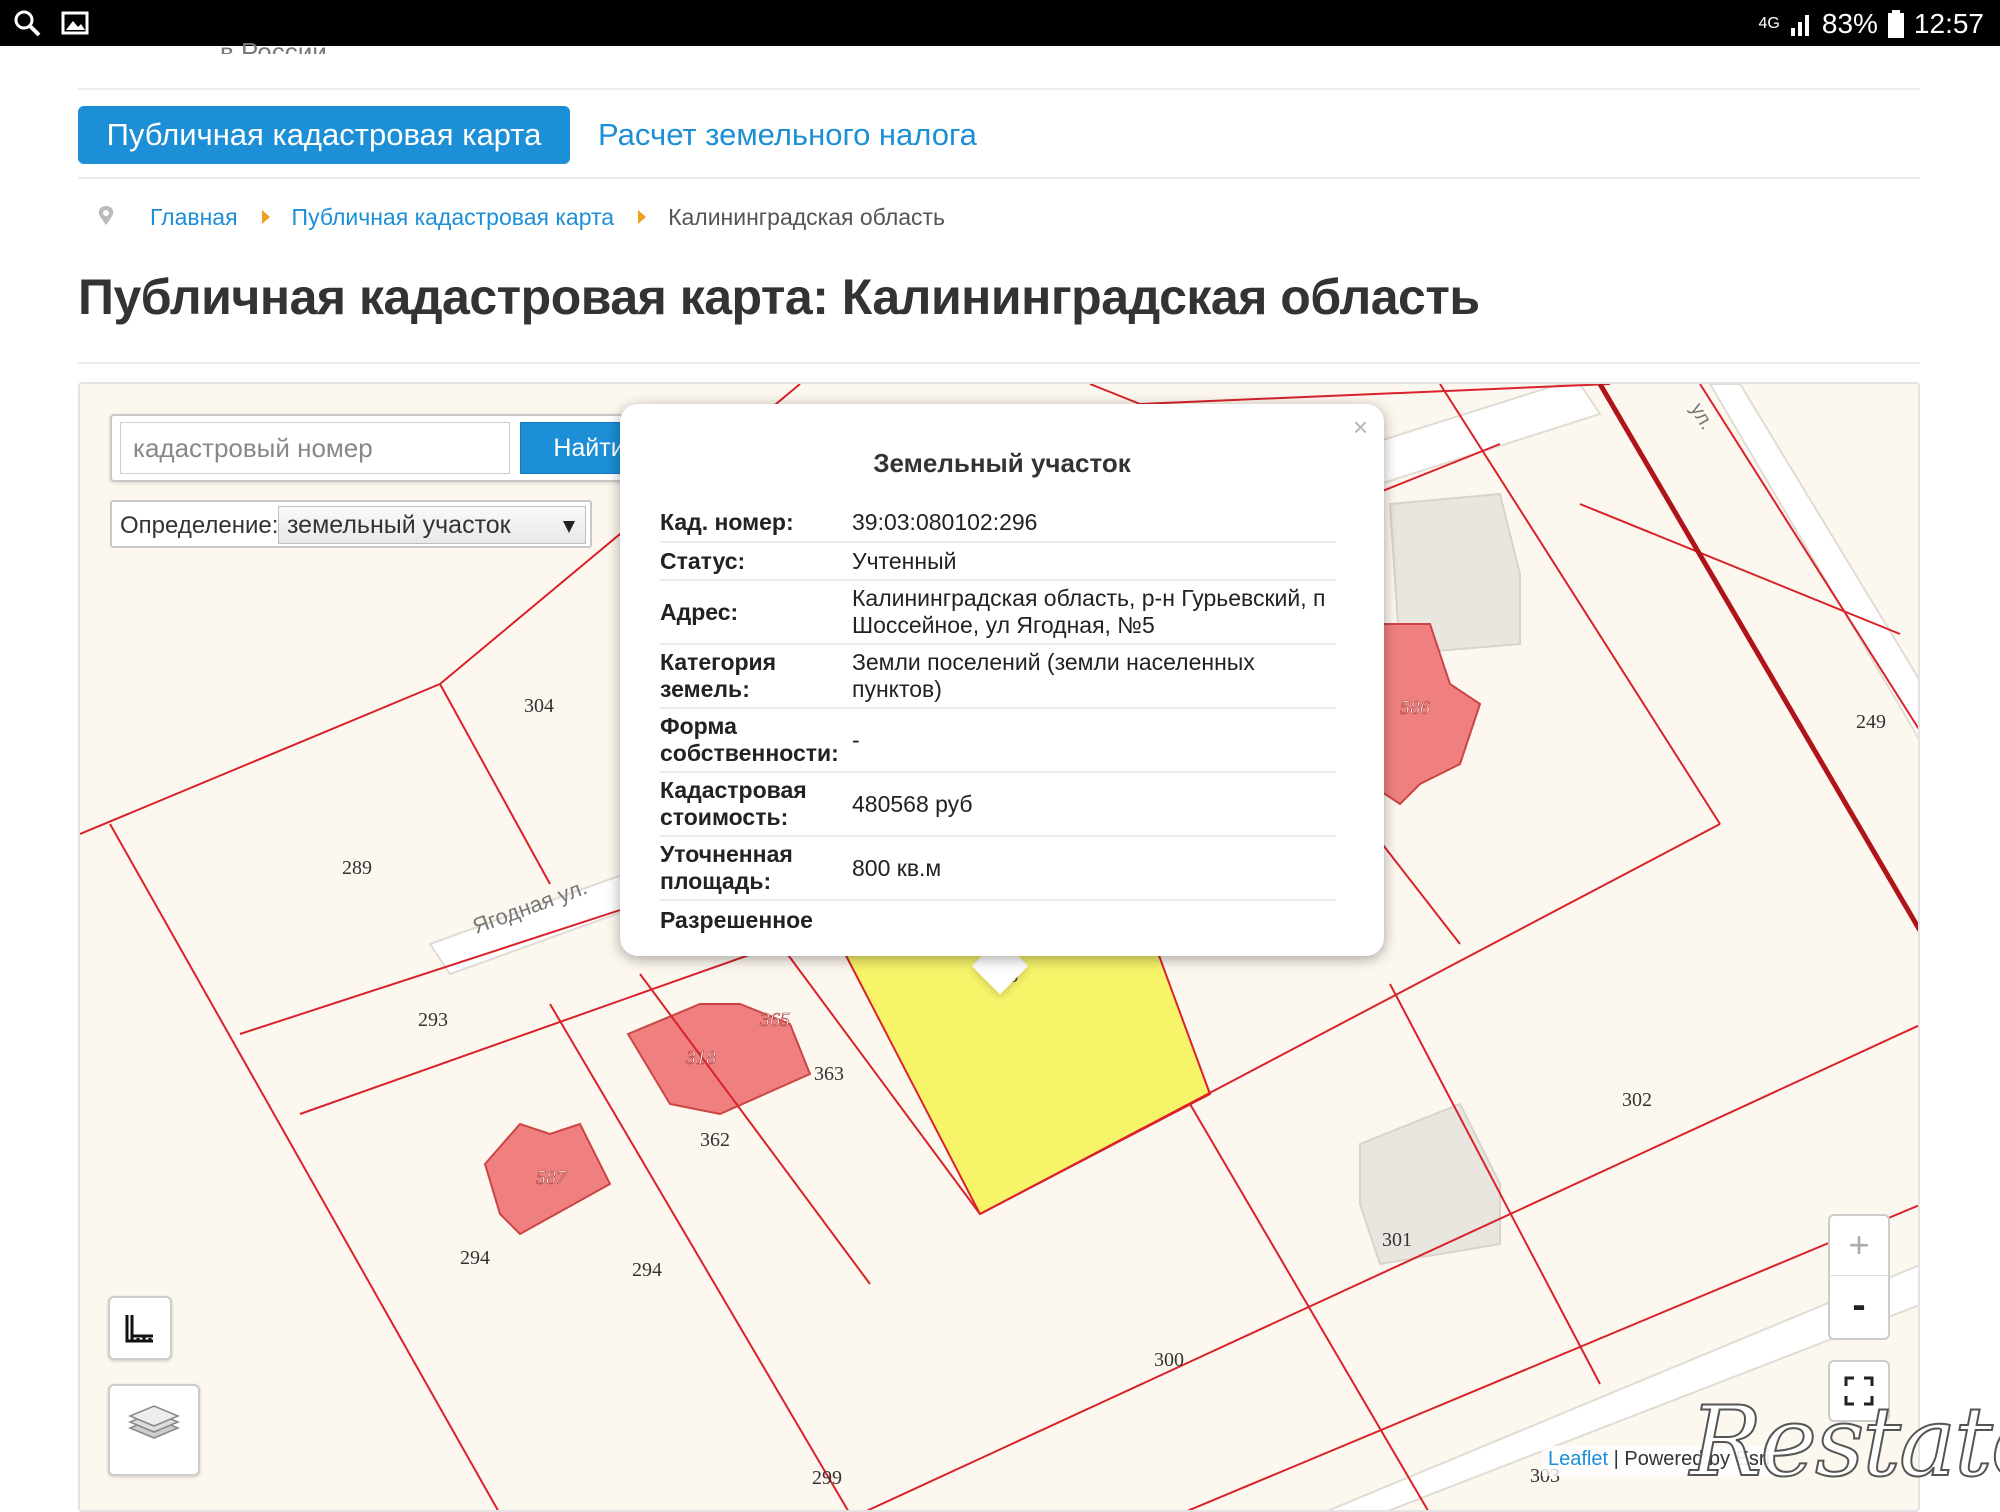  What do you see at coordinates (1430, 1184) in the screenshot?
I see `gray-building` at bounding box center [1430, 1184].